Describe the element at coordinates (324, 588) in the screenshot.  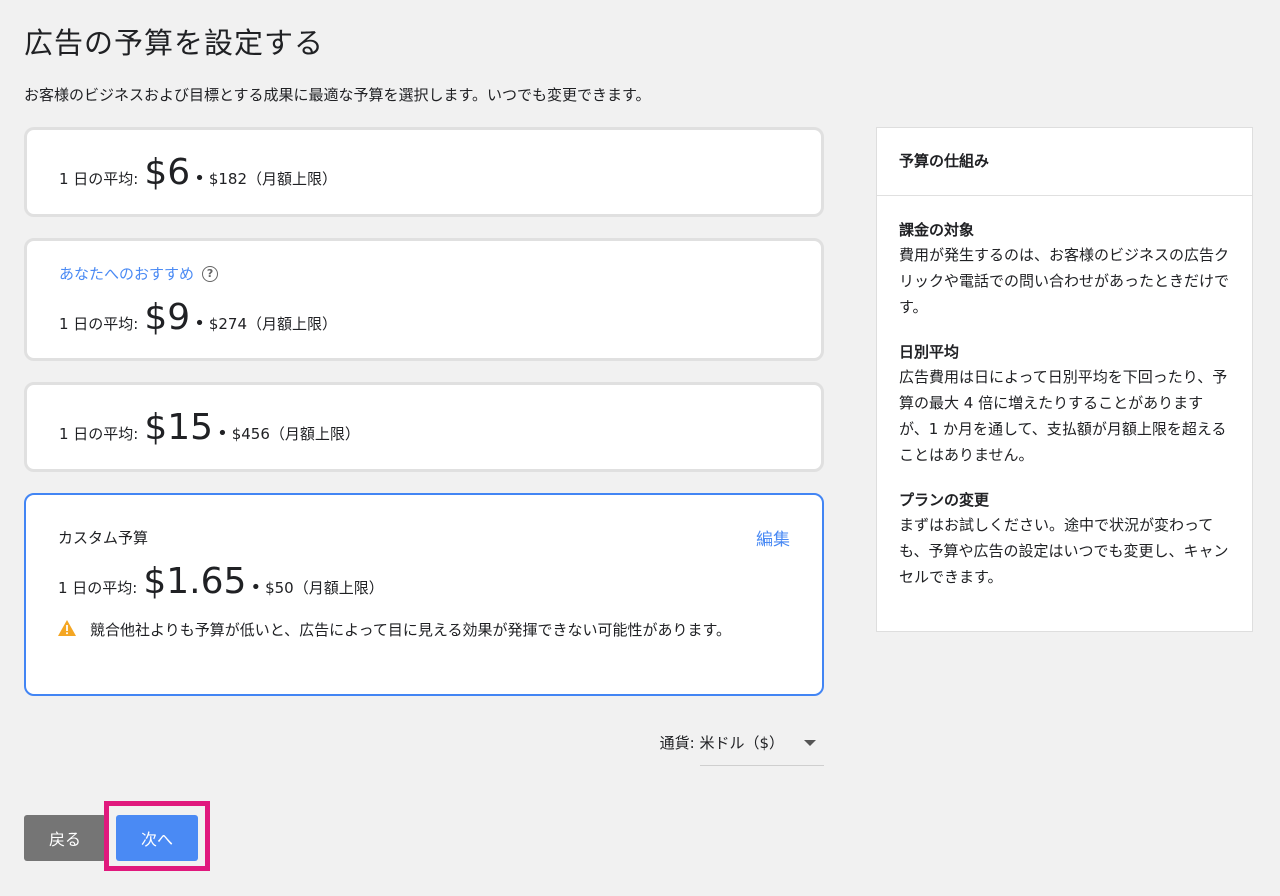
I see `monthly-cap: $50（月額上限）` at that location.